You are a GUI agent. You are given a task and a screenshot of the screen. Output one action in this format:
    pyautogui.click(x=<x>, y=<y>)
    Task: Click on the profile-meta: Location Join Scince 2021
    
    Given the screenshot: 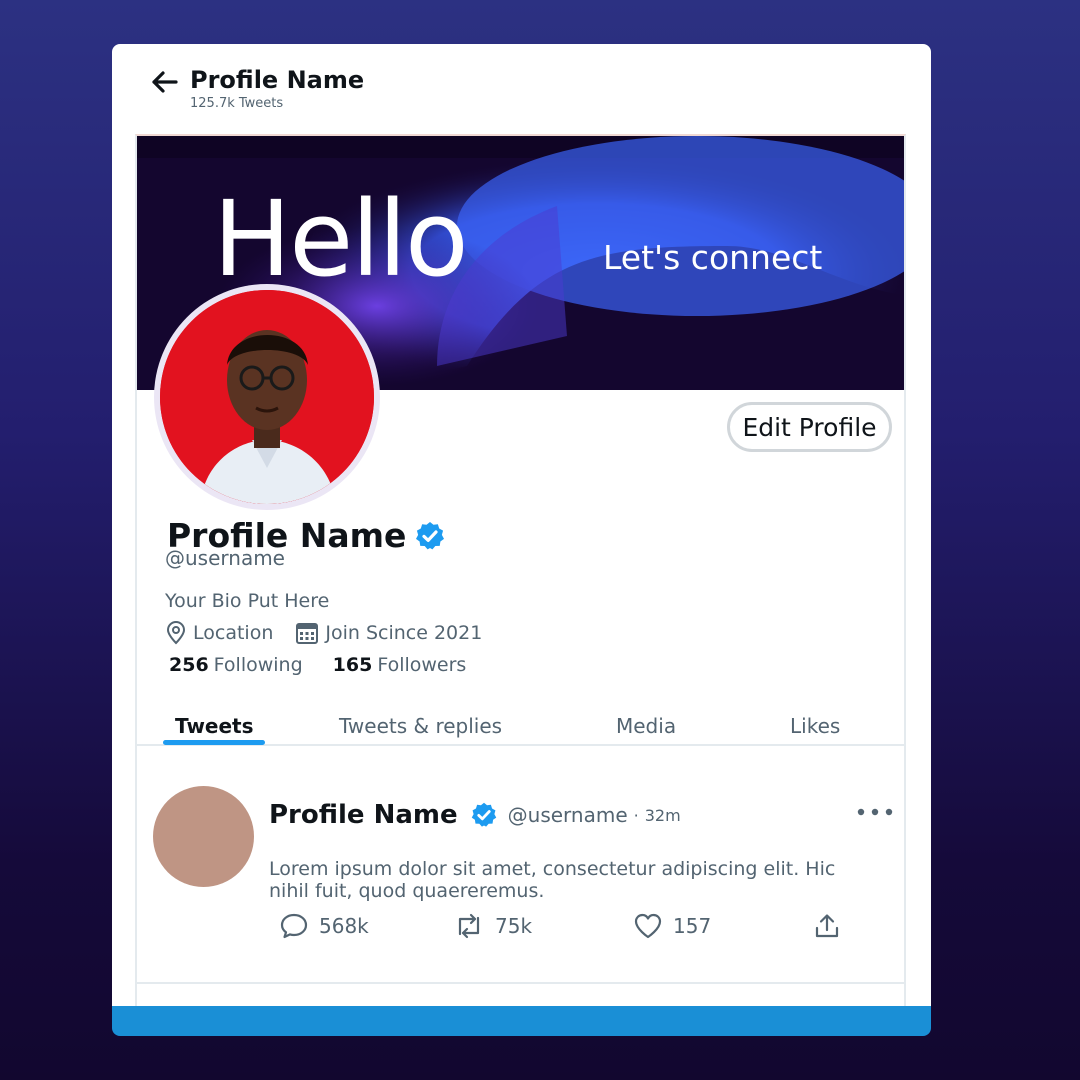 What is the action you would take?
    pyautogui.click(x=334, y=633)
    